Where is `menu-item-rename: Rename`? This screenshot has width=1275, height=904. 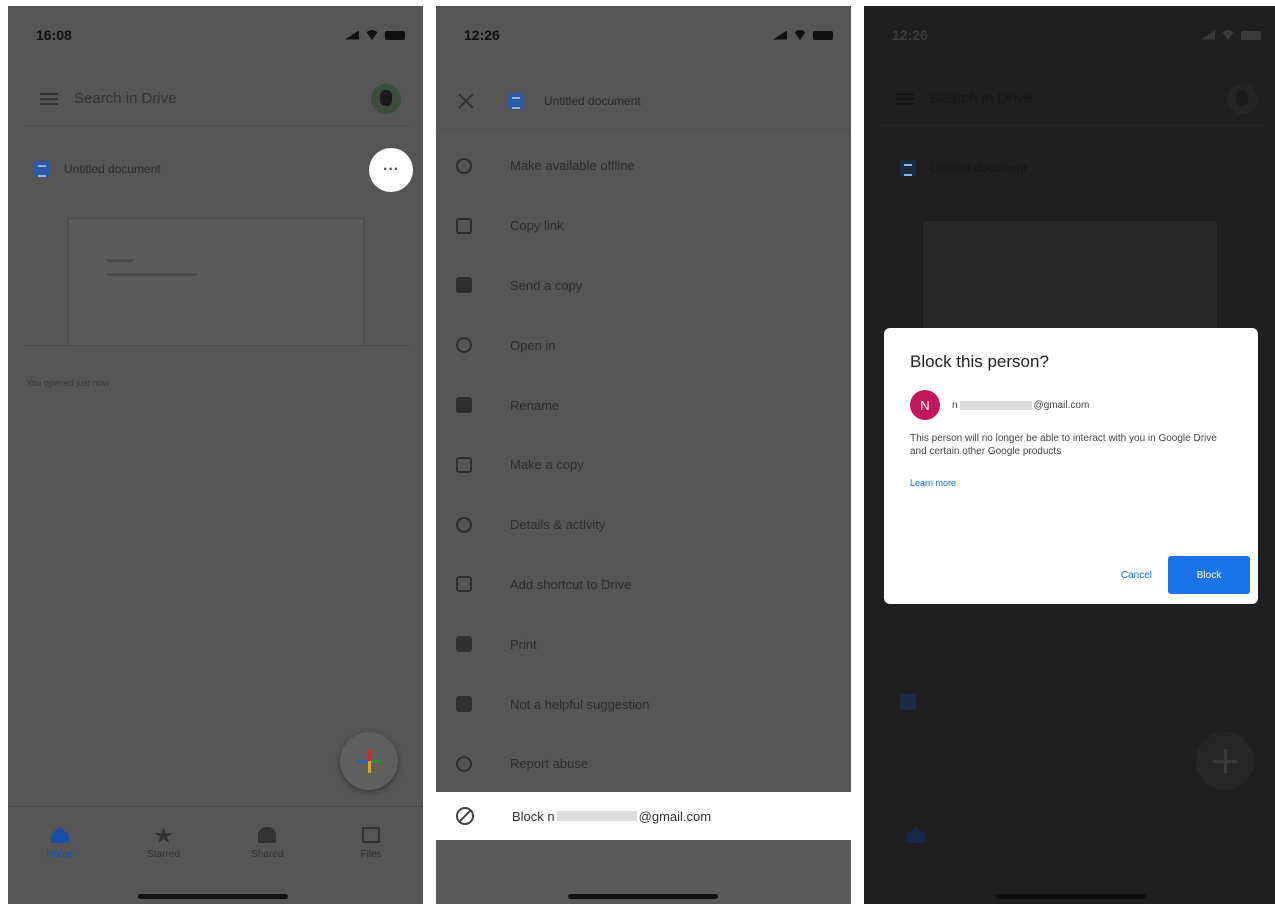
menu-item-rename: Rename is located at coordinates (643, 405).